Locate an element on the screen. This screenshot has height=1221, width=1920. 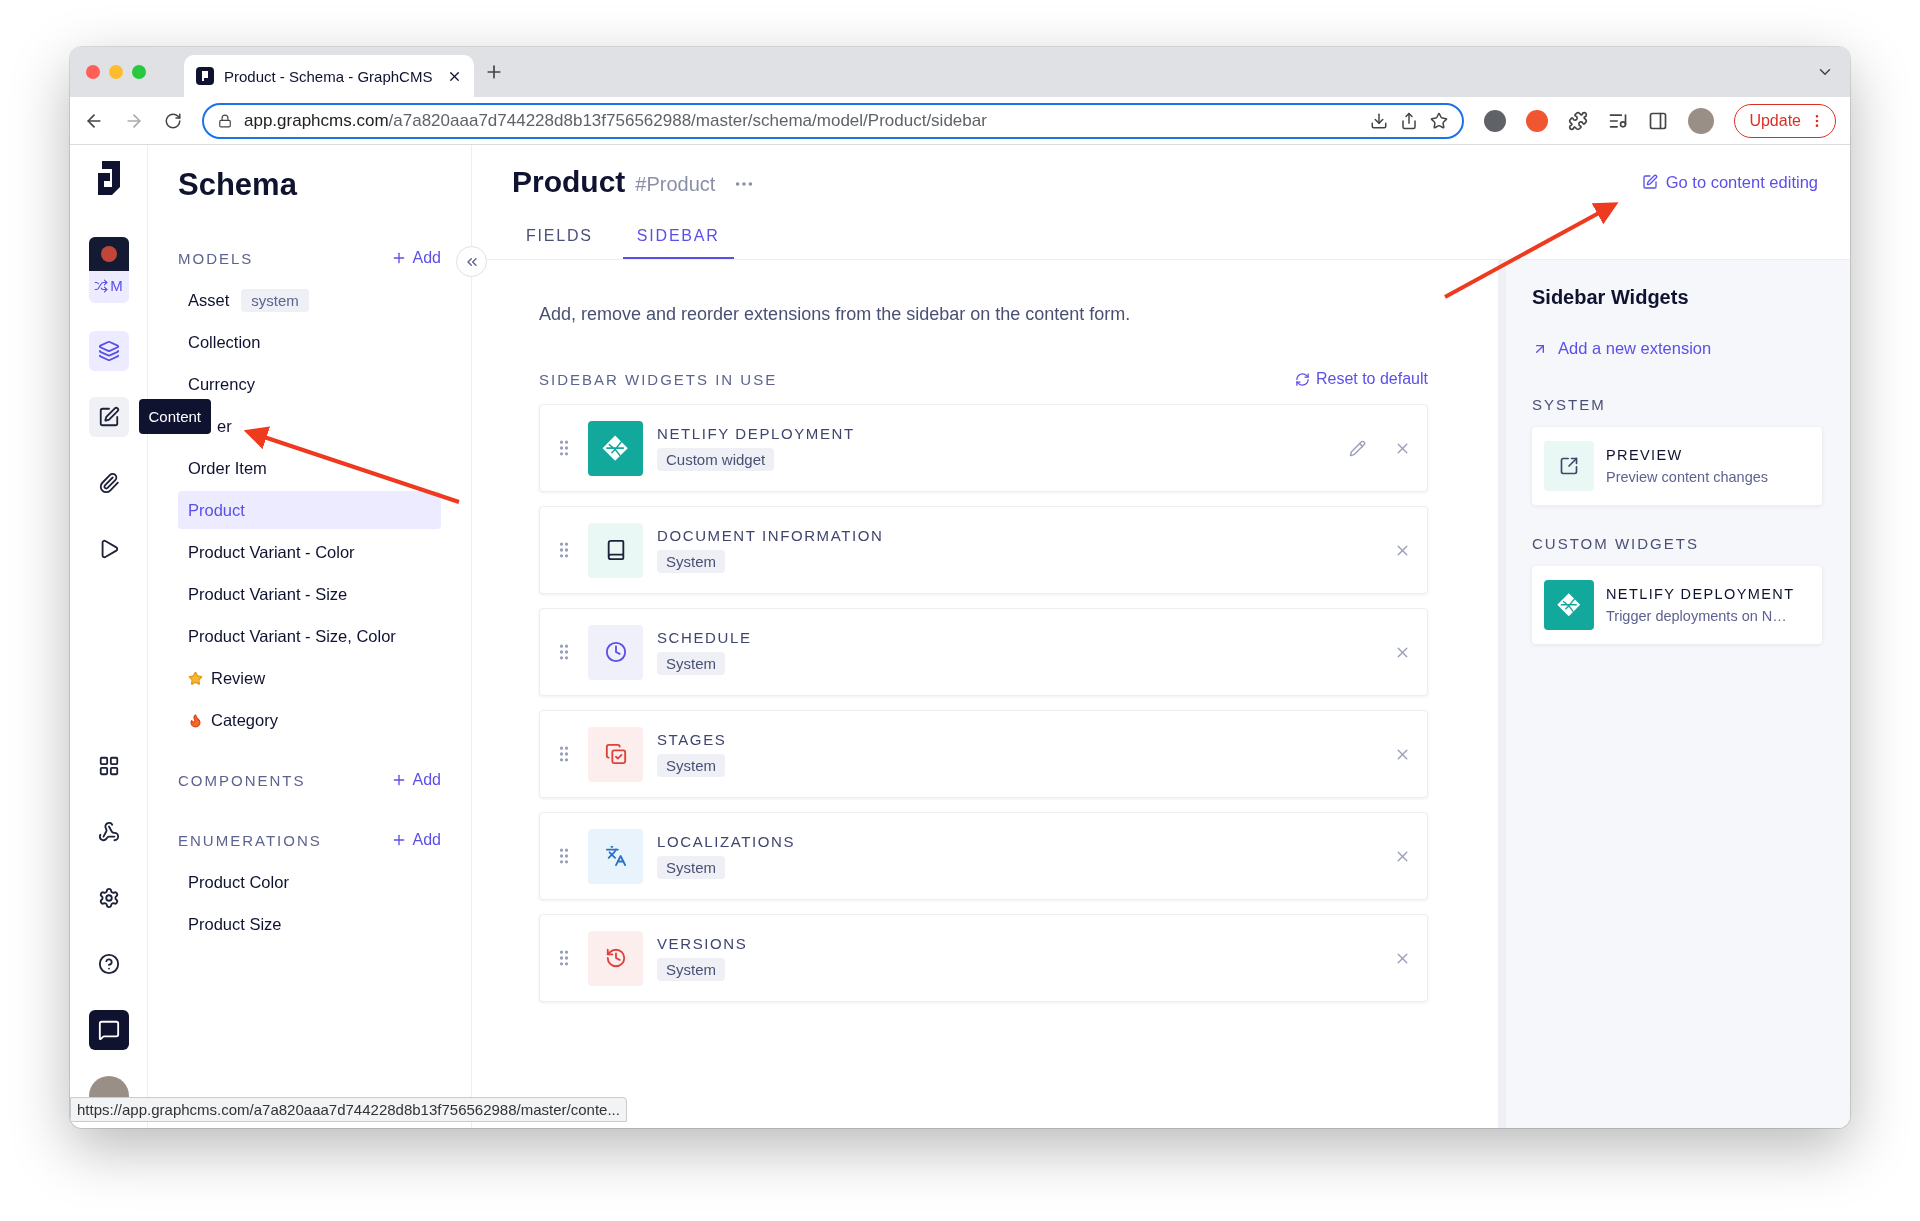
update-button: Update is located at coordinates (1785, 120).